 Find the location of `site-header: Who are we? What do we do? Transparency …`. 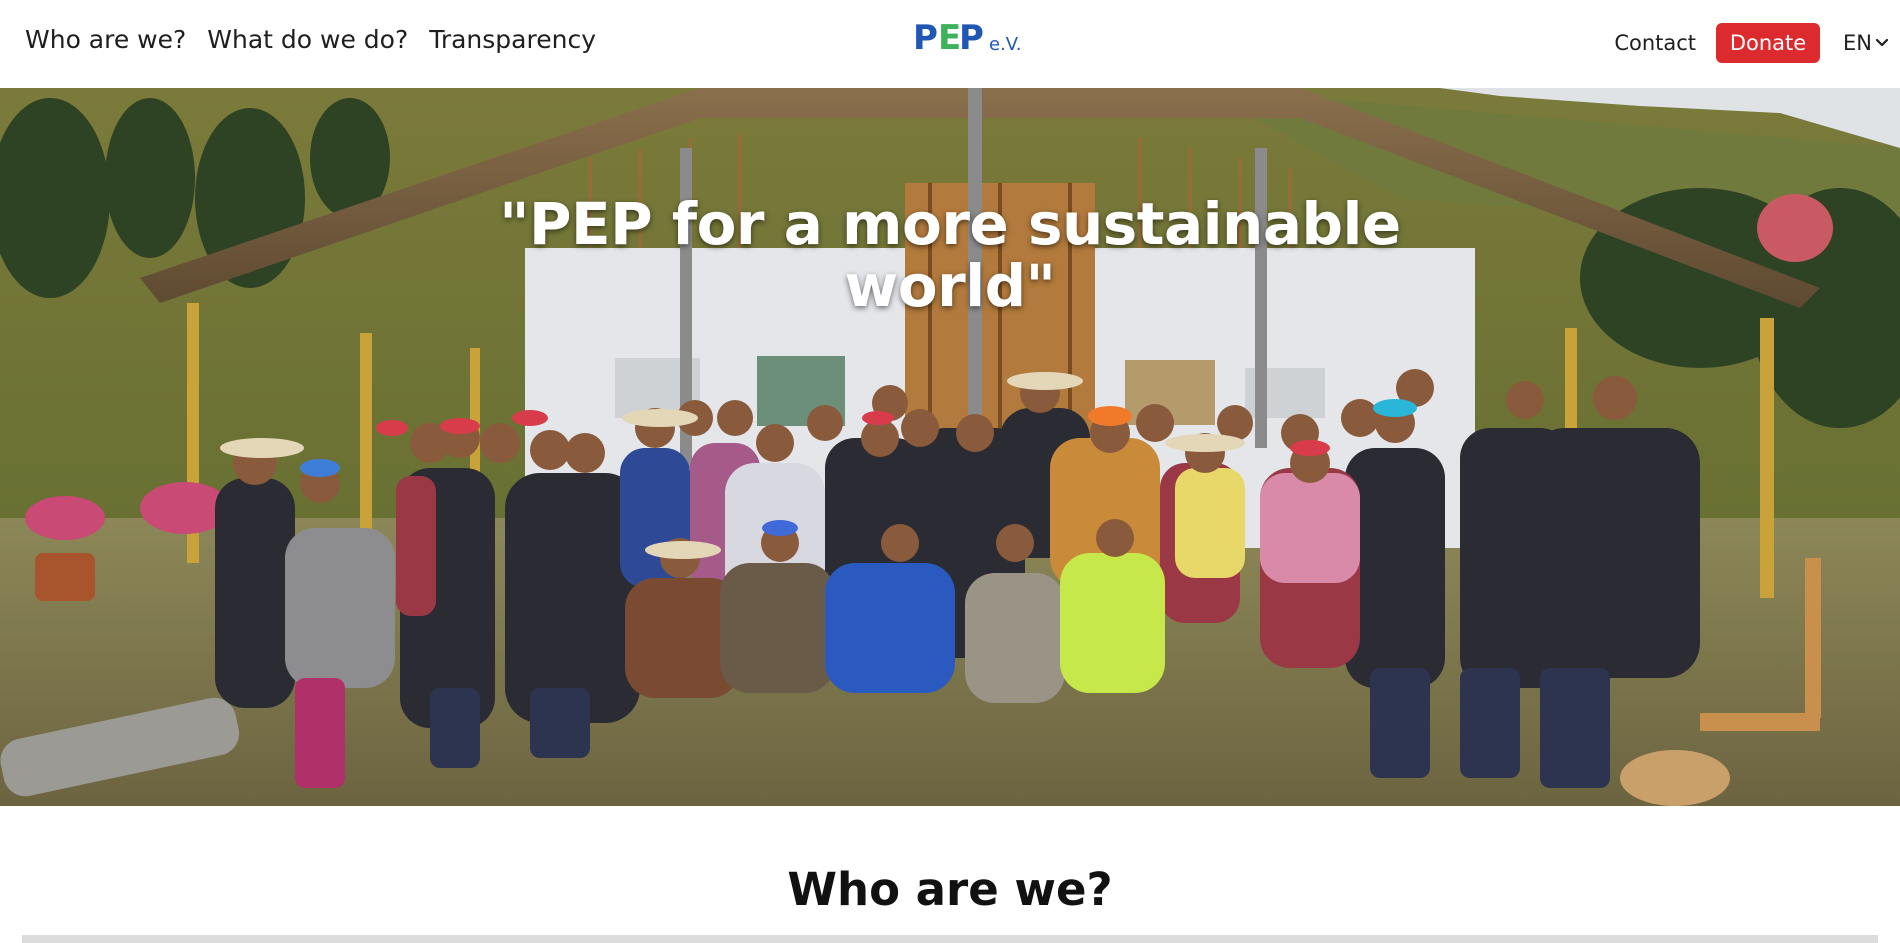

site-header: Who are we? What do we do? Transparency … is located at coordinates (950, 44).